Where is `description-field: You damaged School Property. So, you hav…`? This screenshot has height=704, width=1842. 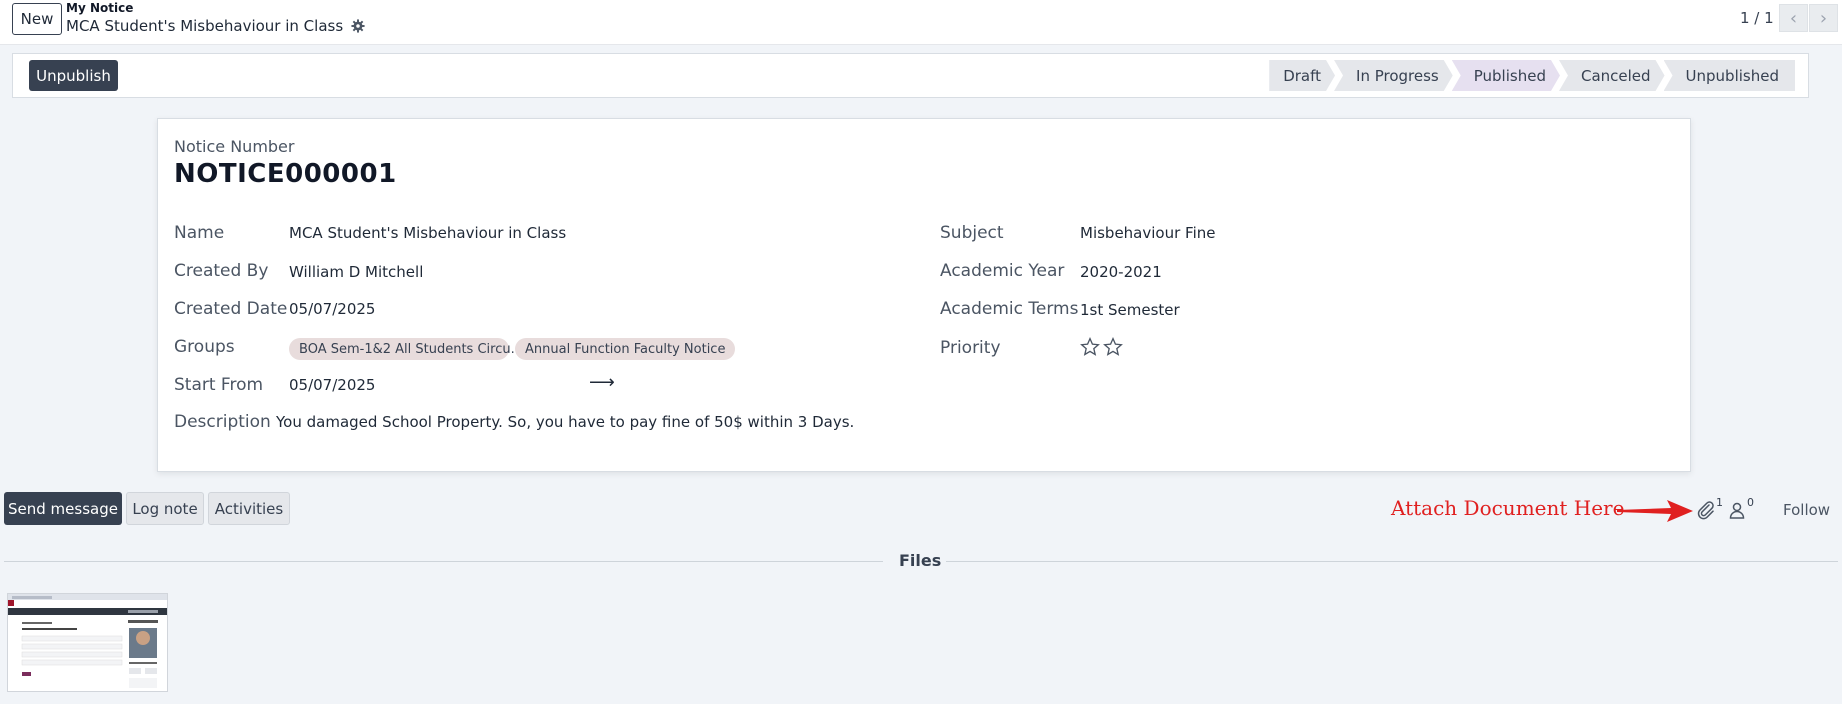 description-field: You damaged School Property. So, you hav… is located at coordinates (565, 422).